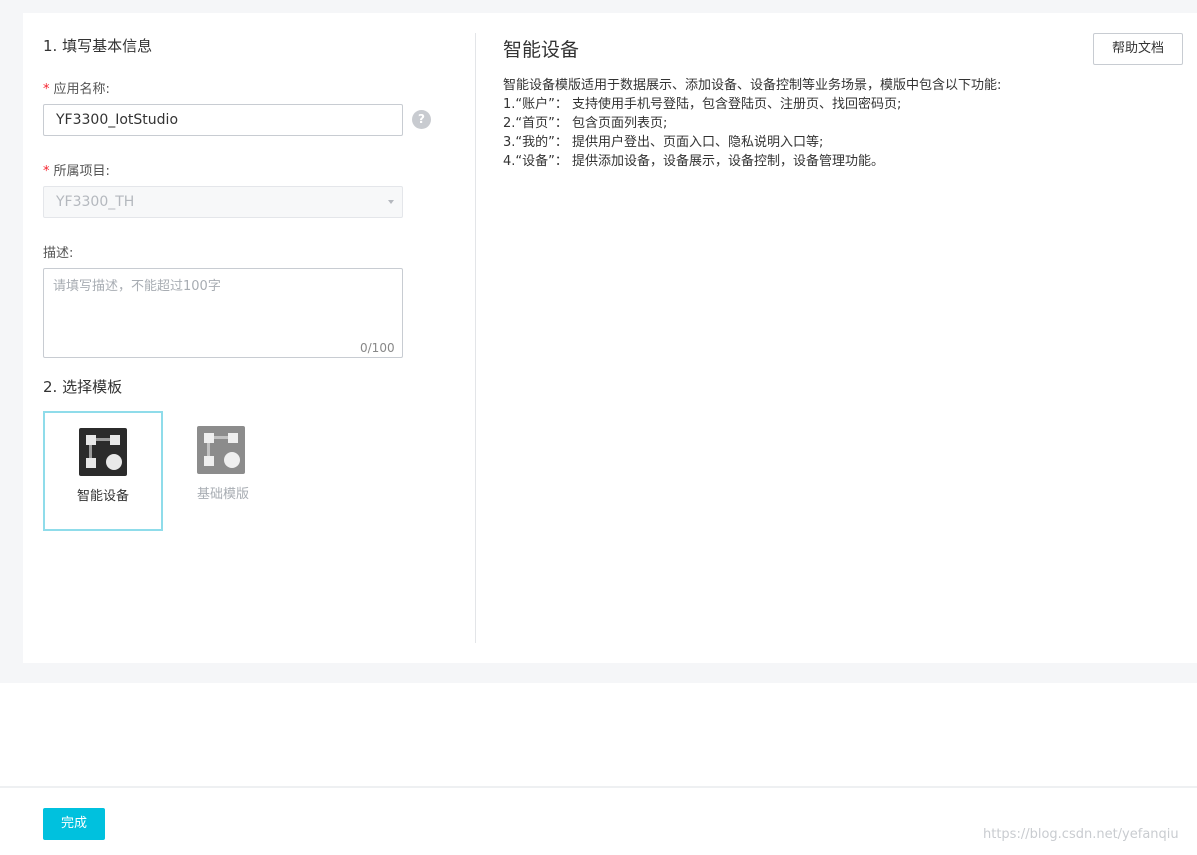 The width and height of the screenshot is (1197, 855). What do you see at coordinates (694, 161) in the screenshot?
I see `description-line: 4.“设备”： 提供添加设备，设备展示，设备控制，设备管理功能。` at bounding box center [694, 161].